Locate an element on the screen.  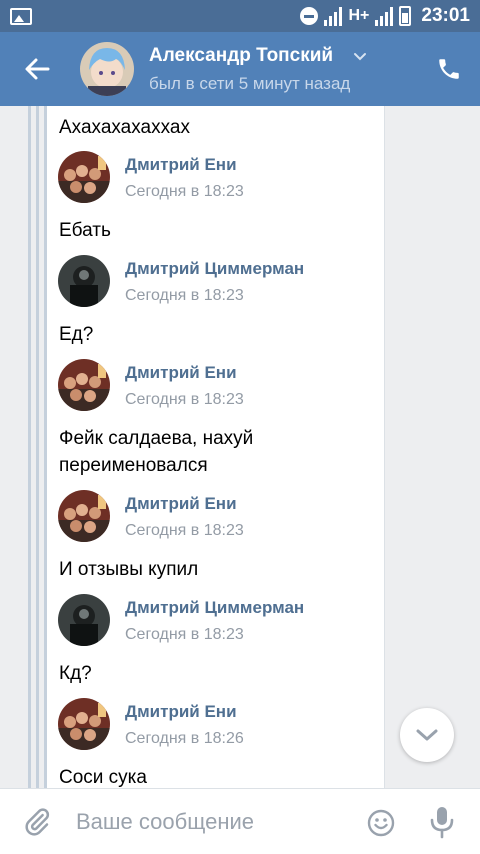
microphone-icon is located at coordinates (442, 822).